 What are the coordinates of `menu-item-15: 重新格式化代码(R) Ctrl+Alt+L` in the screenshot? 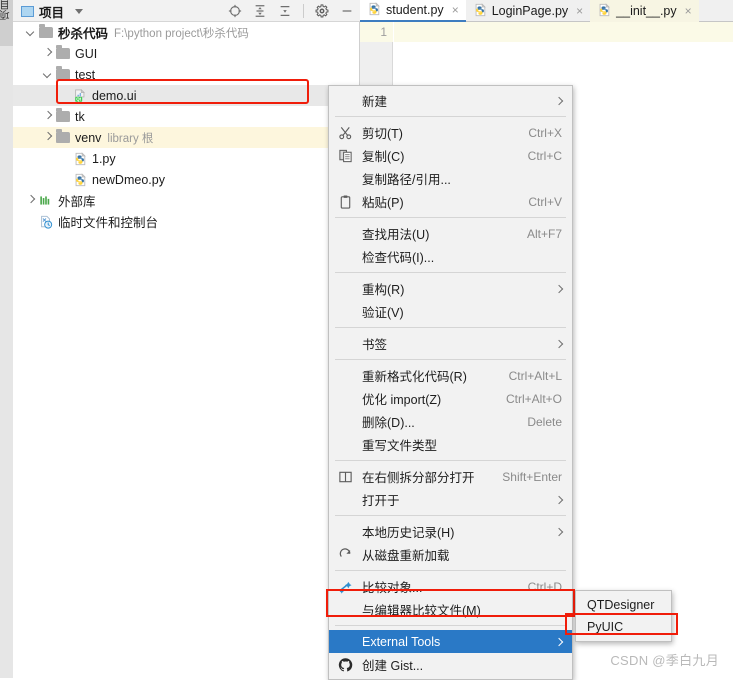 It's located at (450, 375).